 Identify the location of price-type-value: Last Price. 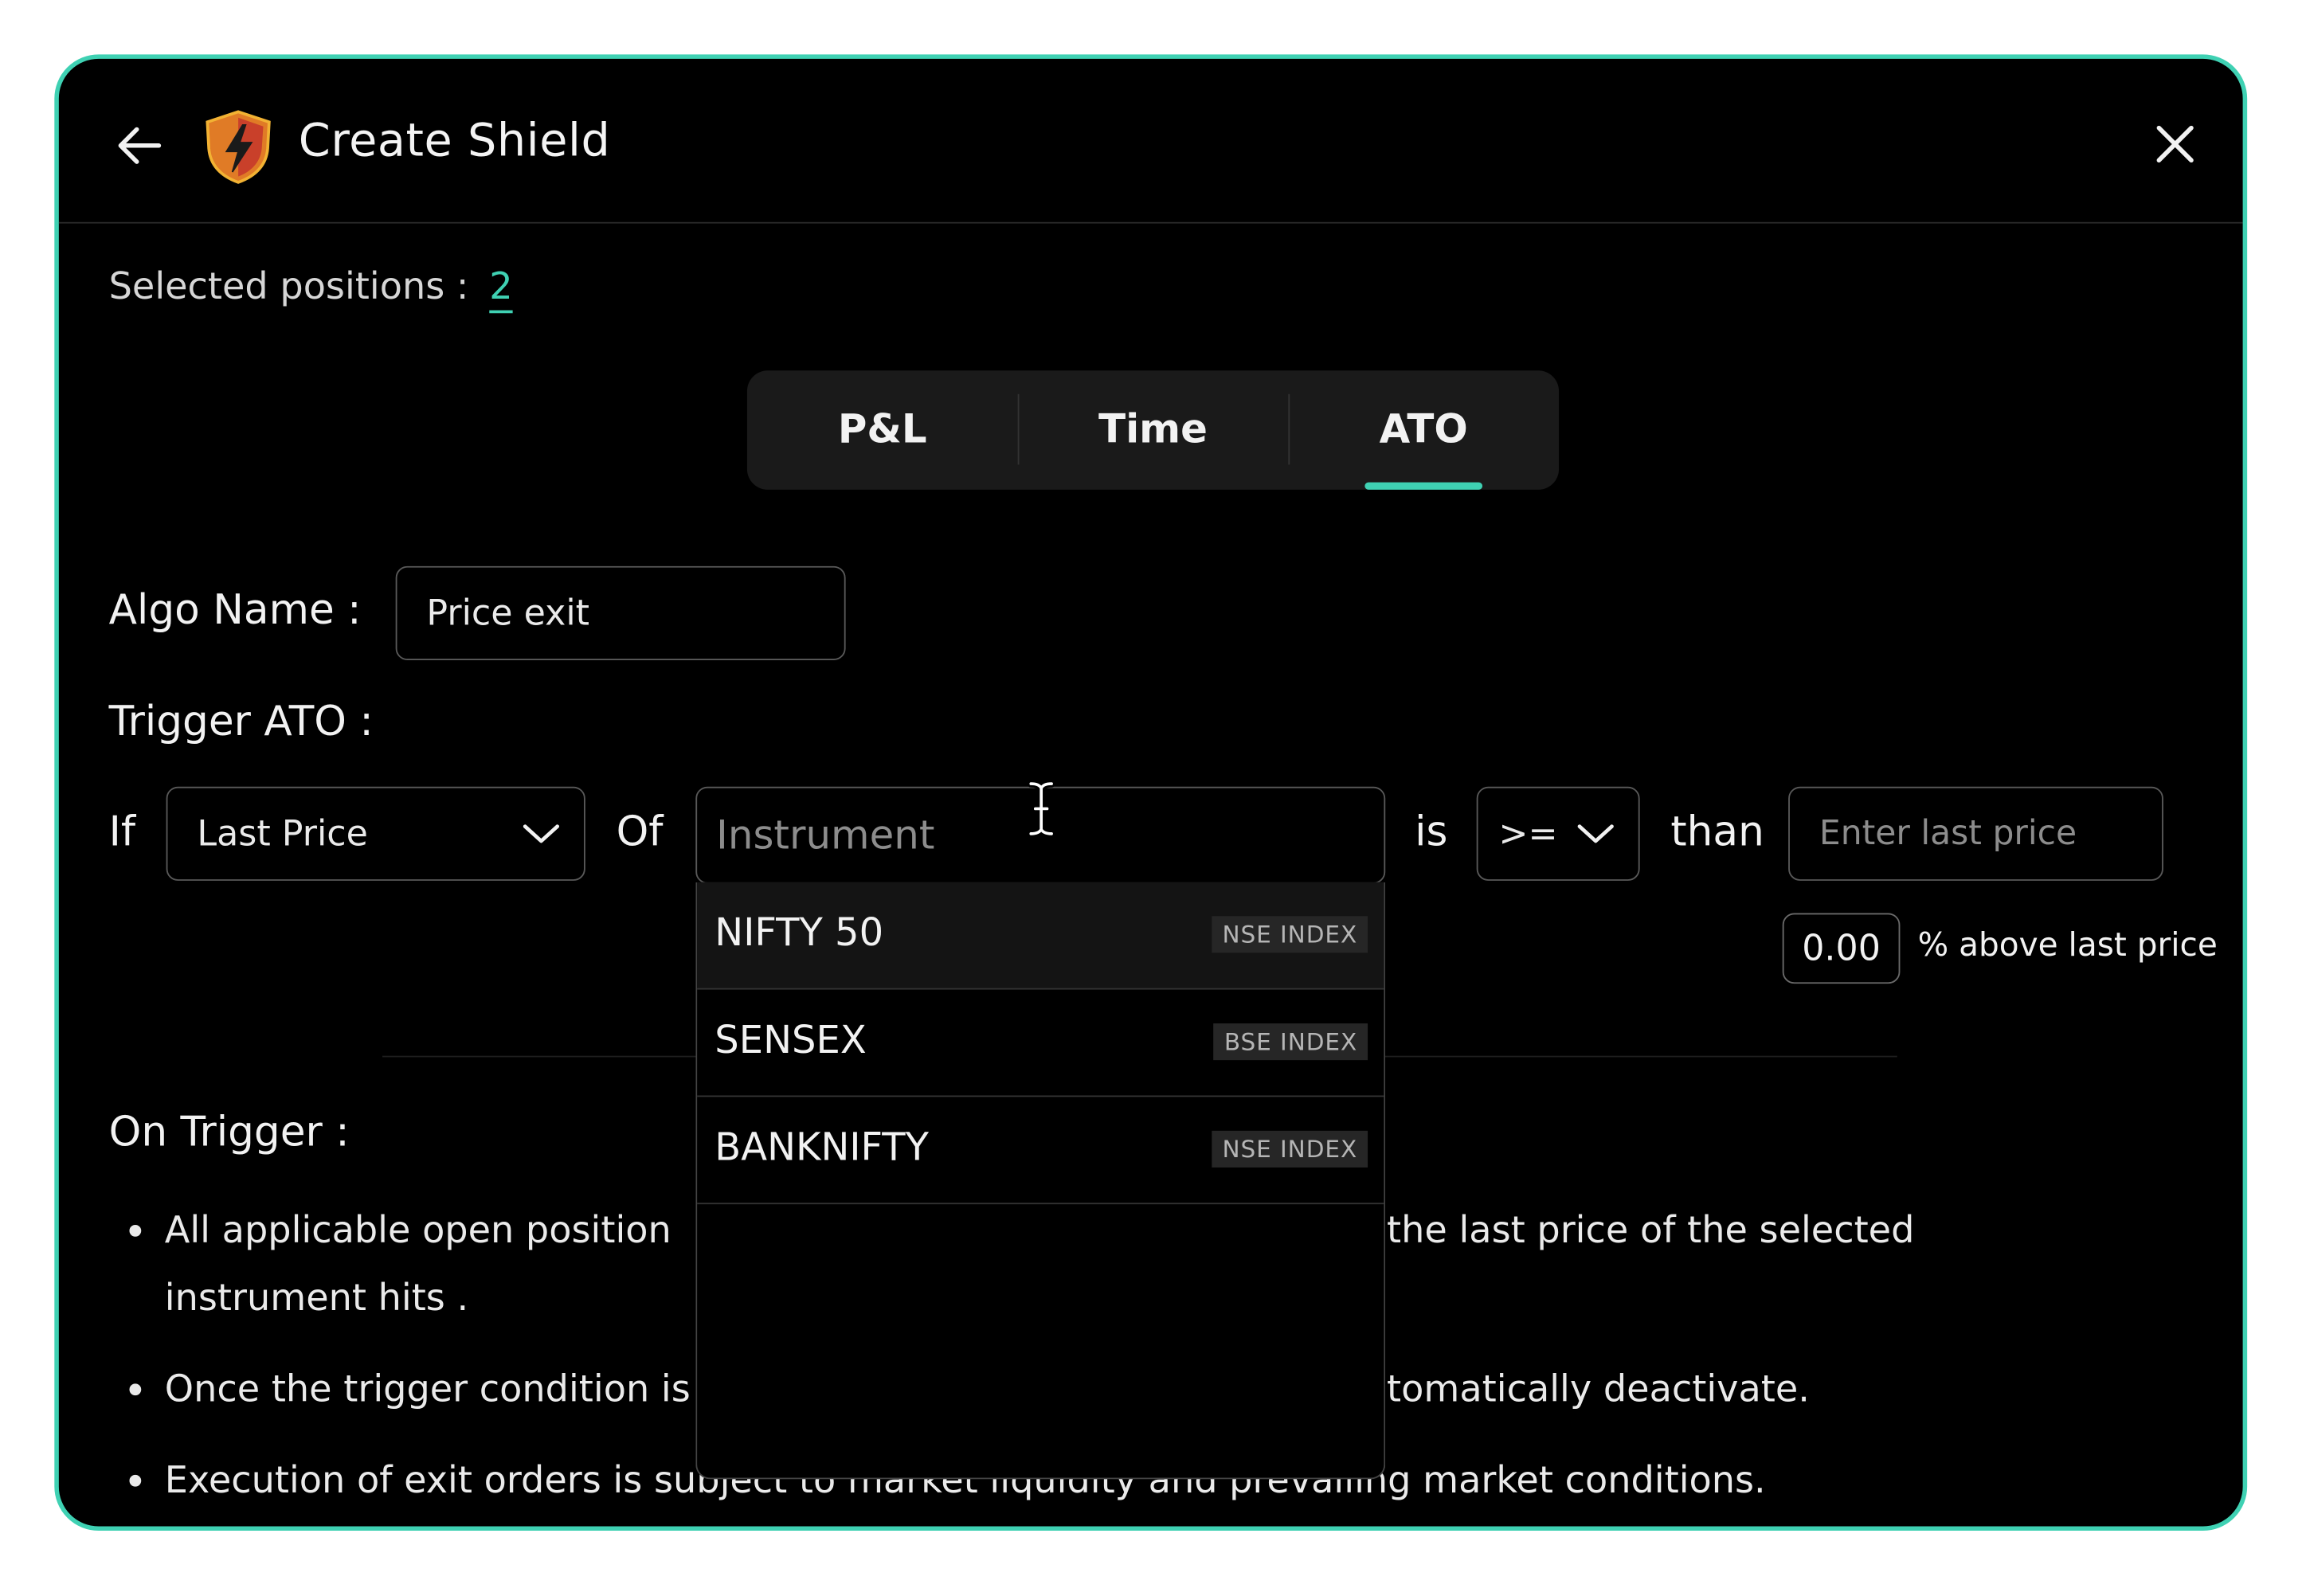
(282, 834).